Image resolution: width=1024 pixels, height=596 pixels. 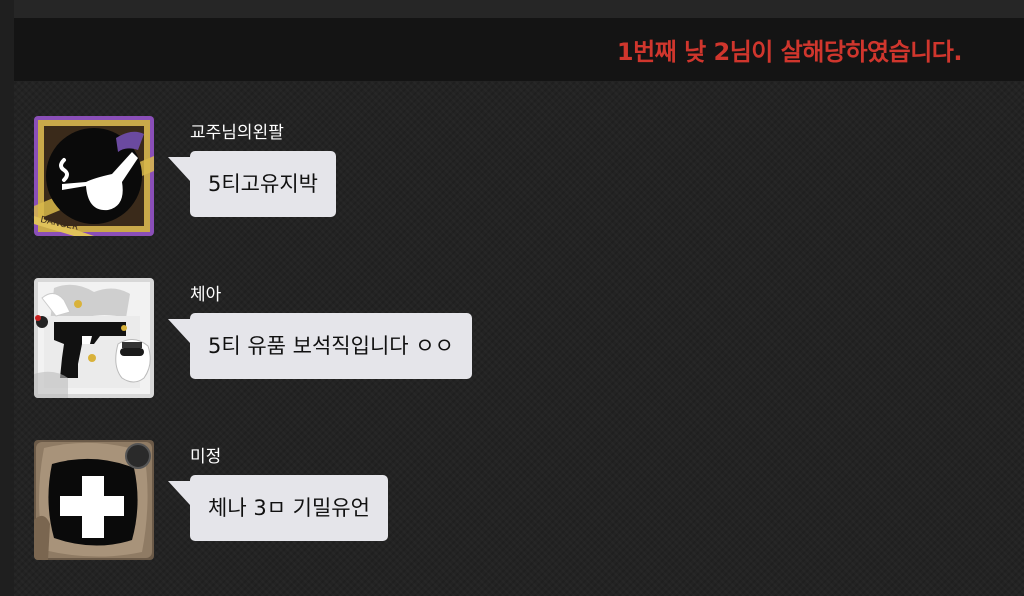 I want to click on medical-cross-icon, so click(x=94, y=500).